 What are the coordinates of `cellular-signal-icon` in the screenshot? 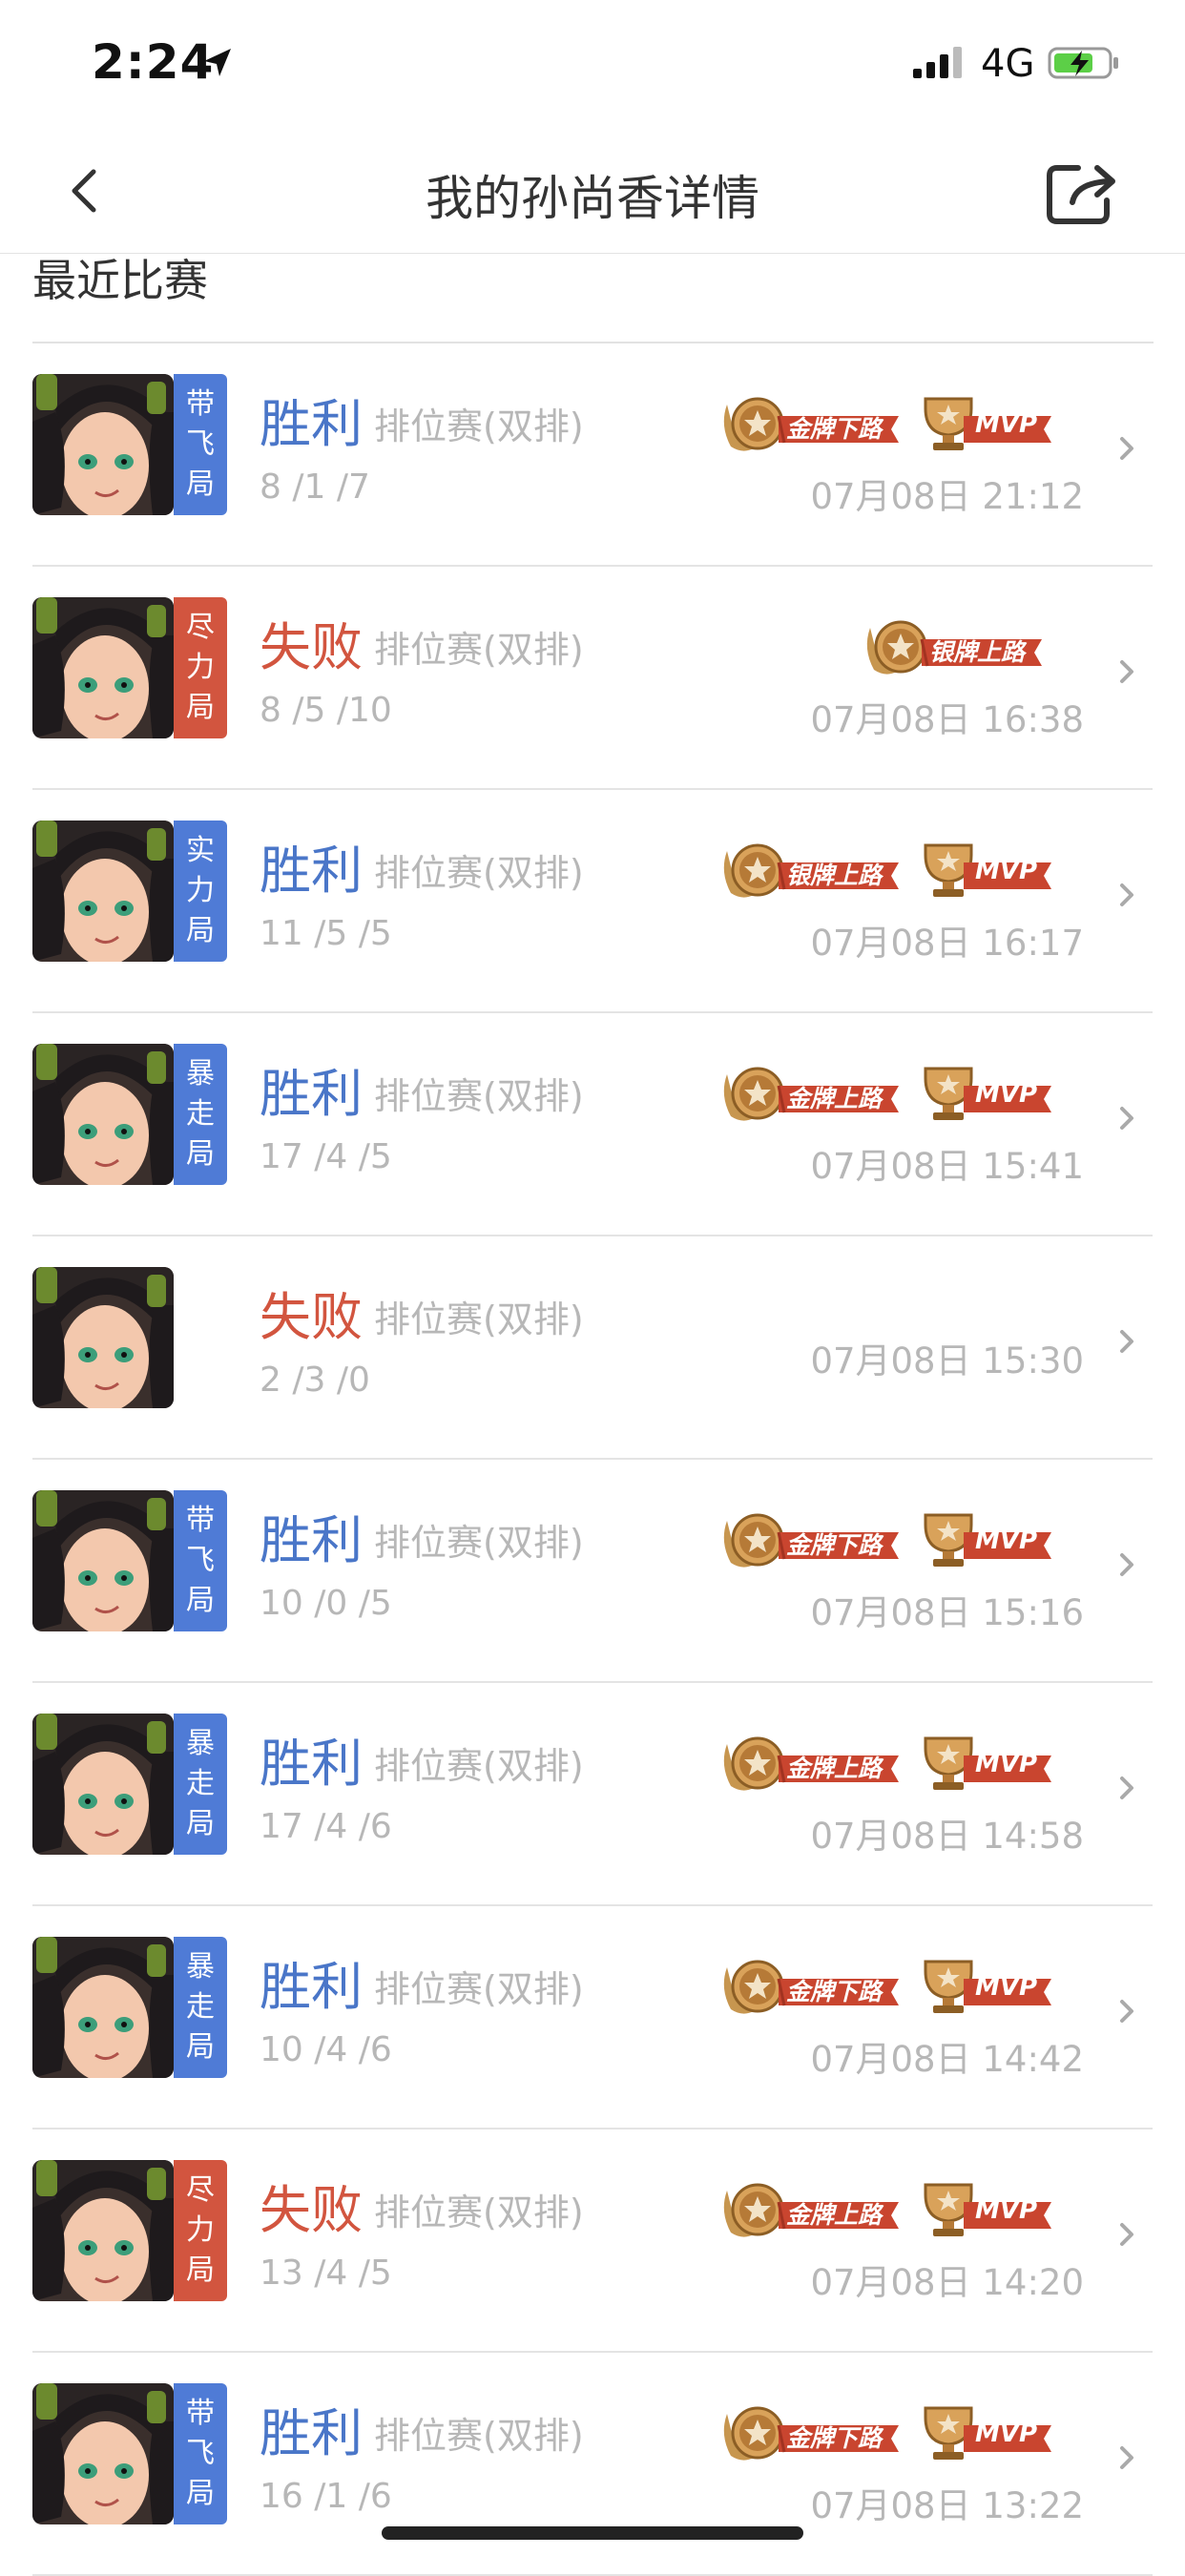 It's located at (938, 62).